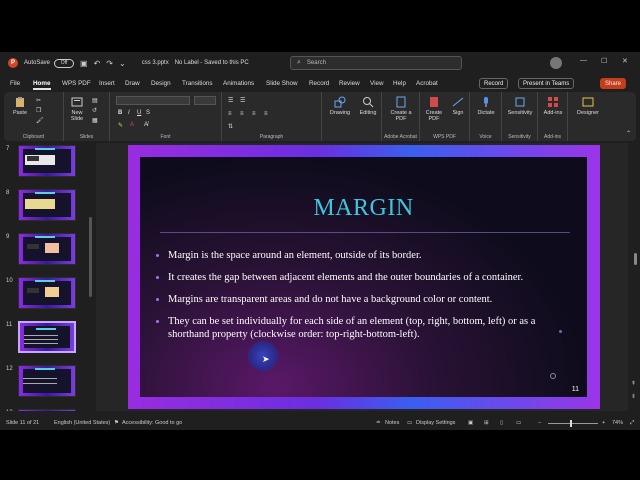 This screenshot has height=480, width=640. What do you see at coordinates (399, 83) in the screenshot?
I see `tab-help: Help` at bounding box center [399, 83].